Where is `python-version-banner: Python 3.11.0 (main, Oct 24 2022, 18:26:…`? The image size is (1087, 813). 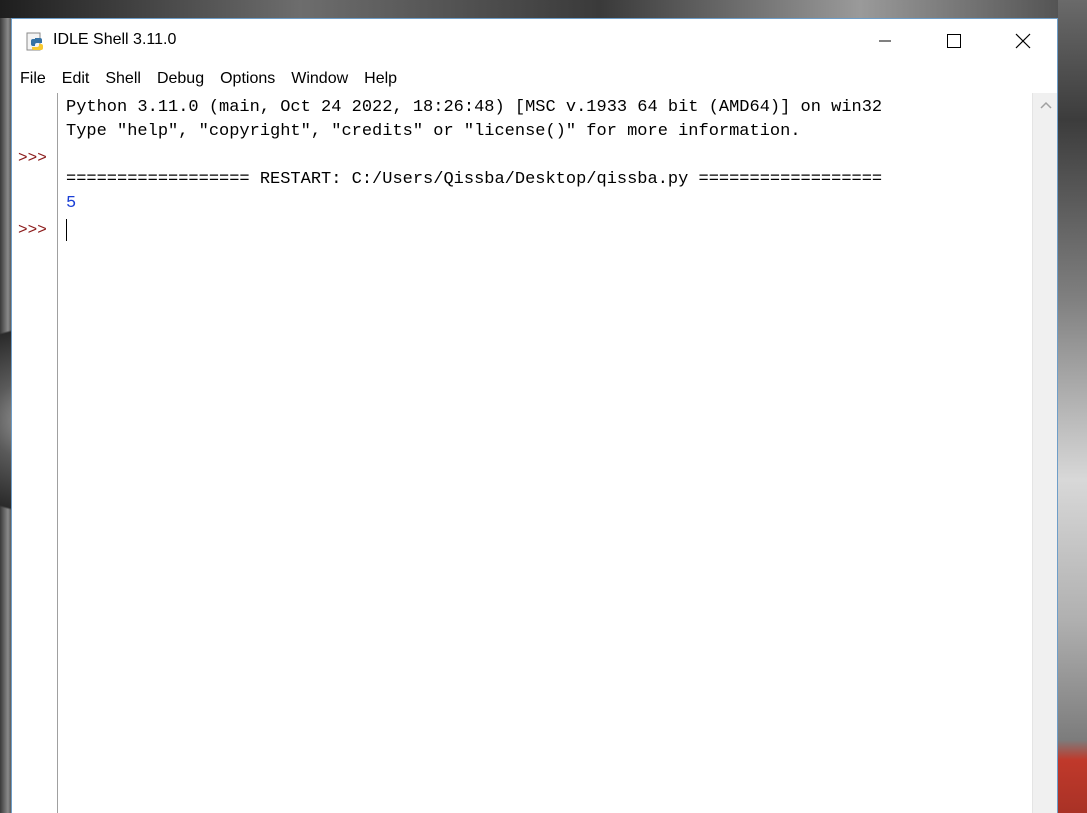
python-version-banner: Python 3.11.0 (main, Oct 24 2022, 18:26:… is located at coordinates (474, 107).